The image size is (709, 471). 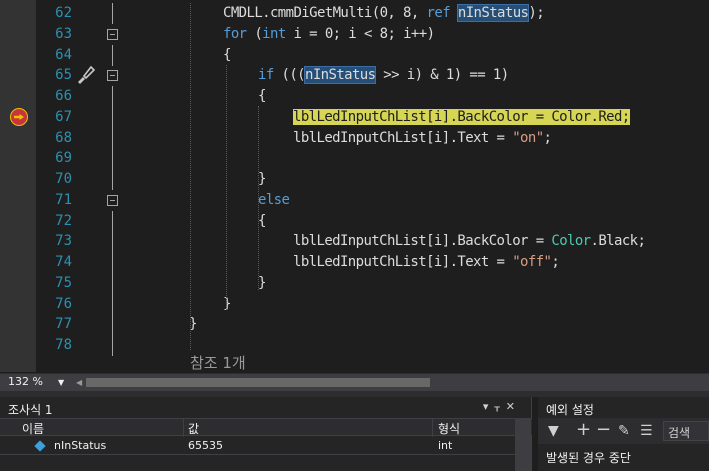 What do you see at coordinates (553, 431) in the screenshot?
I see `filter-icon: ▼` at bounding box center [553, 431].